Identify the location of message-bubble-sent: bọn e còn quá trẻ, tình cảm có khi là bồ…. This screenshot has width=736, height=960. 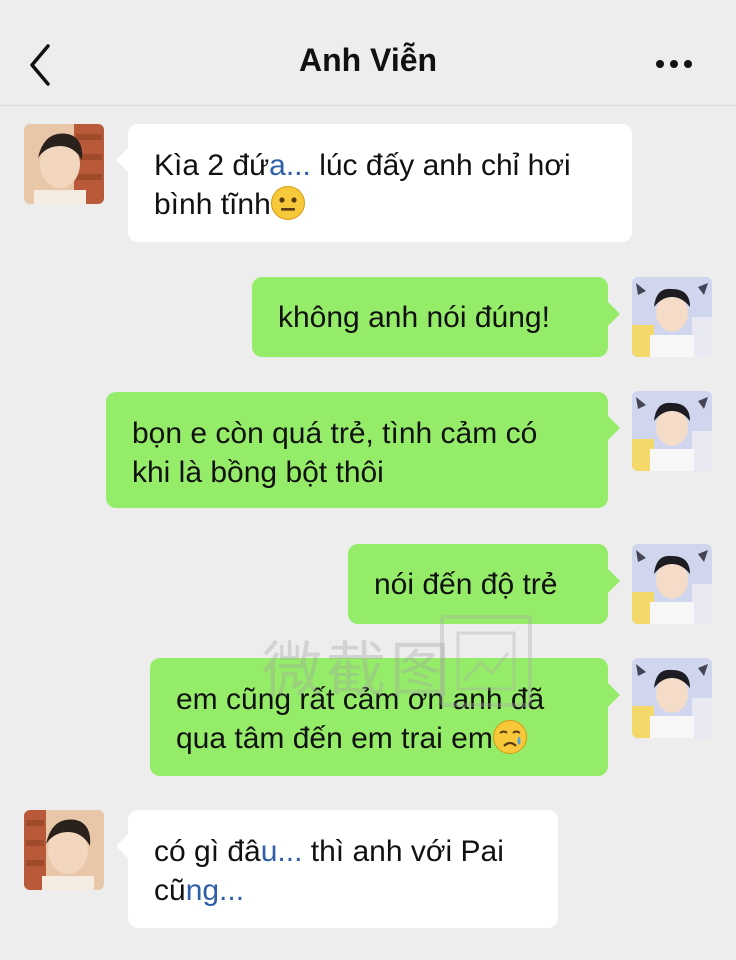
(357, 450).